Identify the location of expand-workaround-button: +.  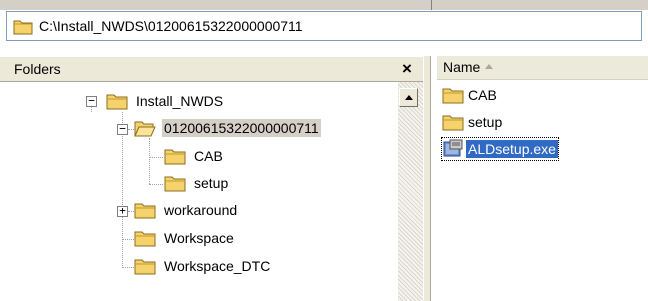
(122, 211).